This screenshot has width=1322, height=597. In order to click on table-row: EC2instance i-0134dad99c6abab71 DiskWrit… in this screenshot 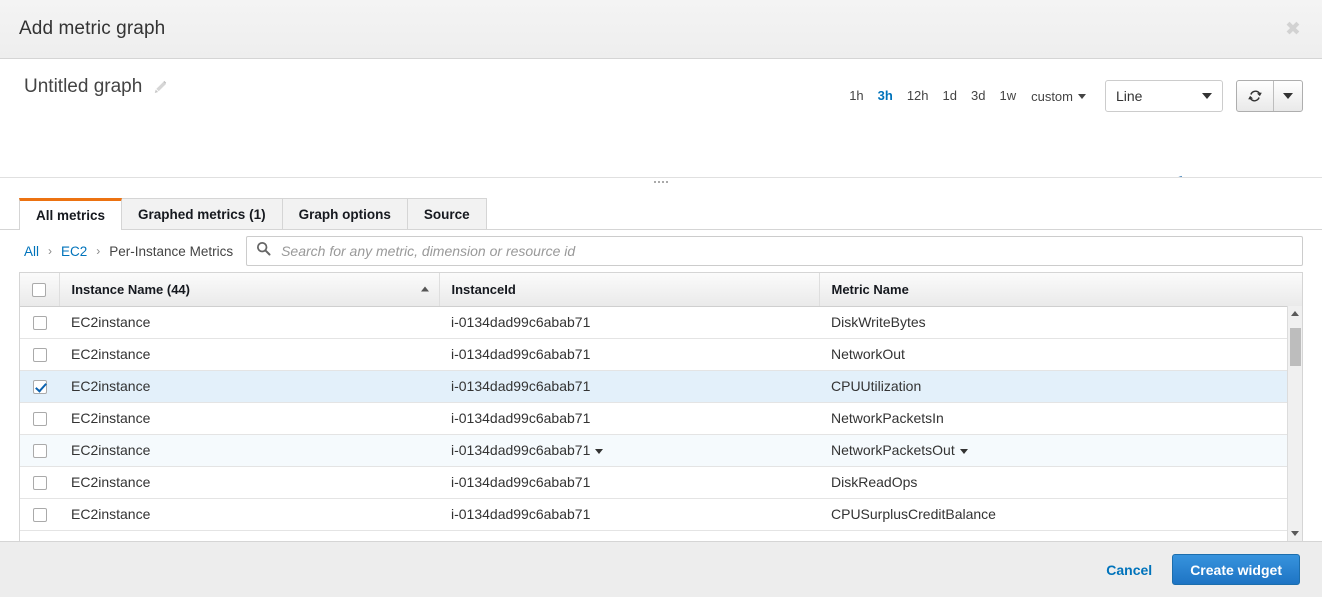, I will do `click(661, 322)`.